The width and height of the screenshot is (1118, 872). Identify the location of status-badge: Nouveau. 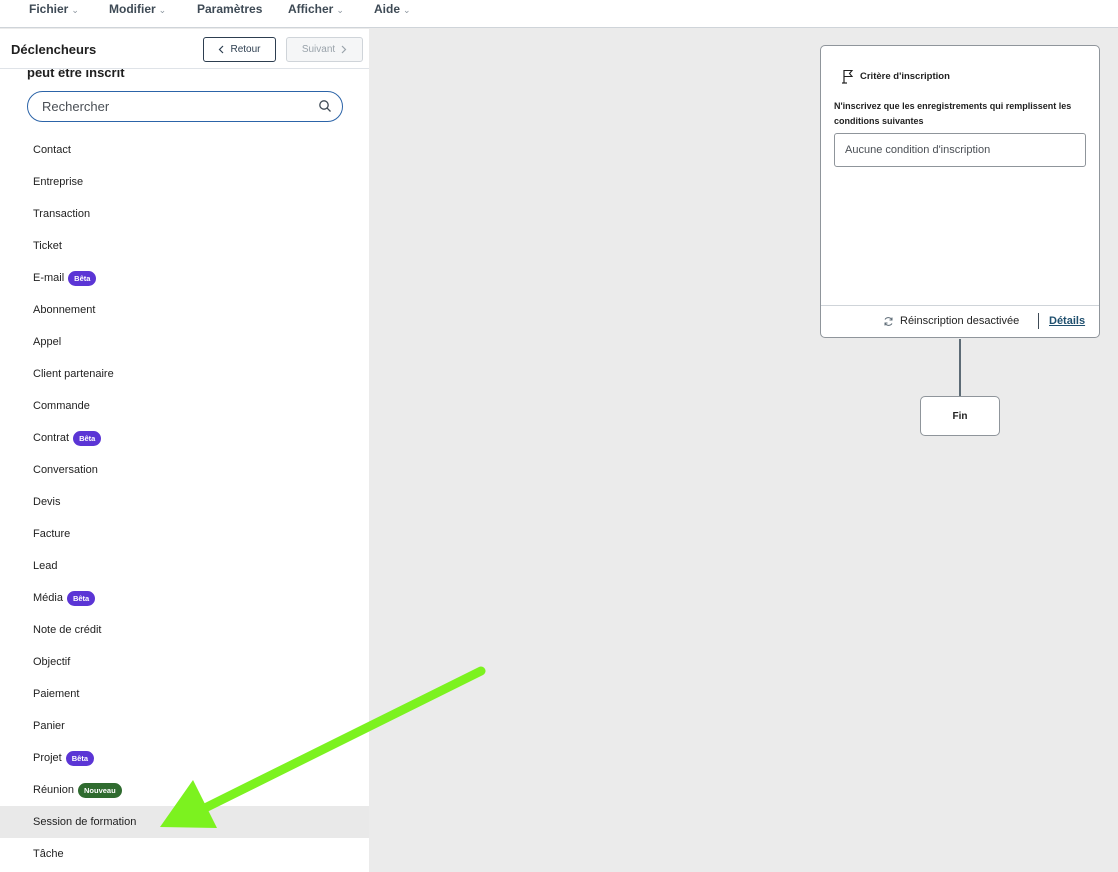
(99, 790).